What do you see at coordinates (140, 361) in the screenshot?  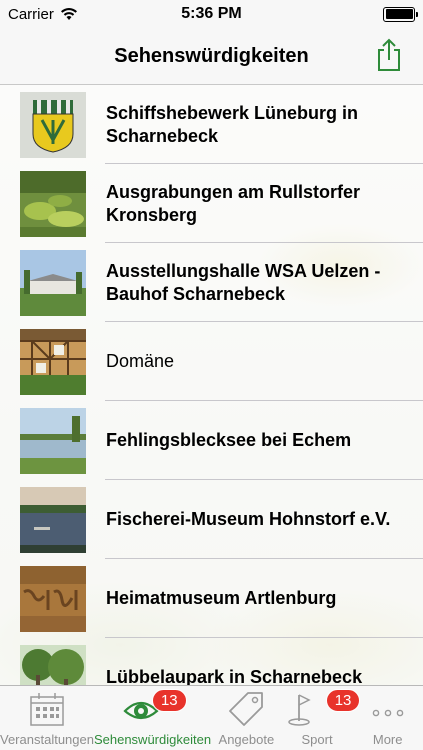 I see `item-label: Domäne` at bounding box center [140, 361].